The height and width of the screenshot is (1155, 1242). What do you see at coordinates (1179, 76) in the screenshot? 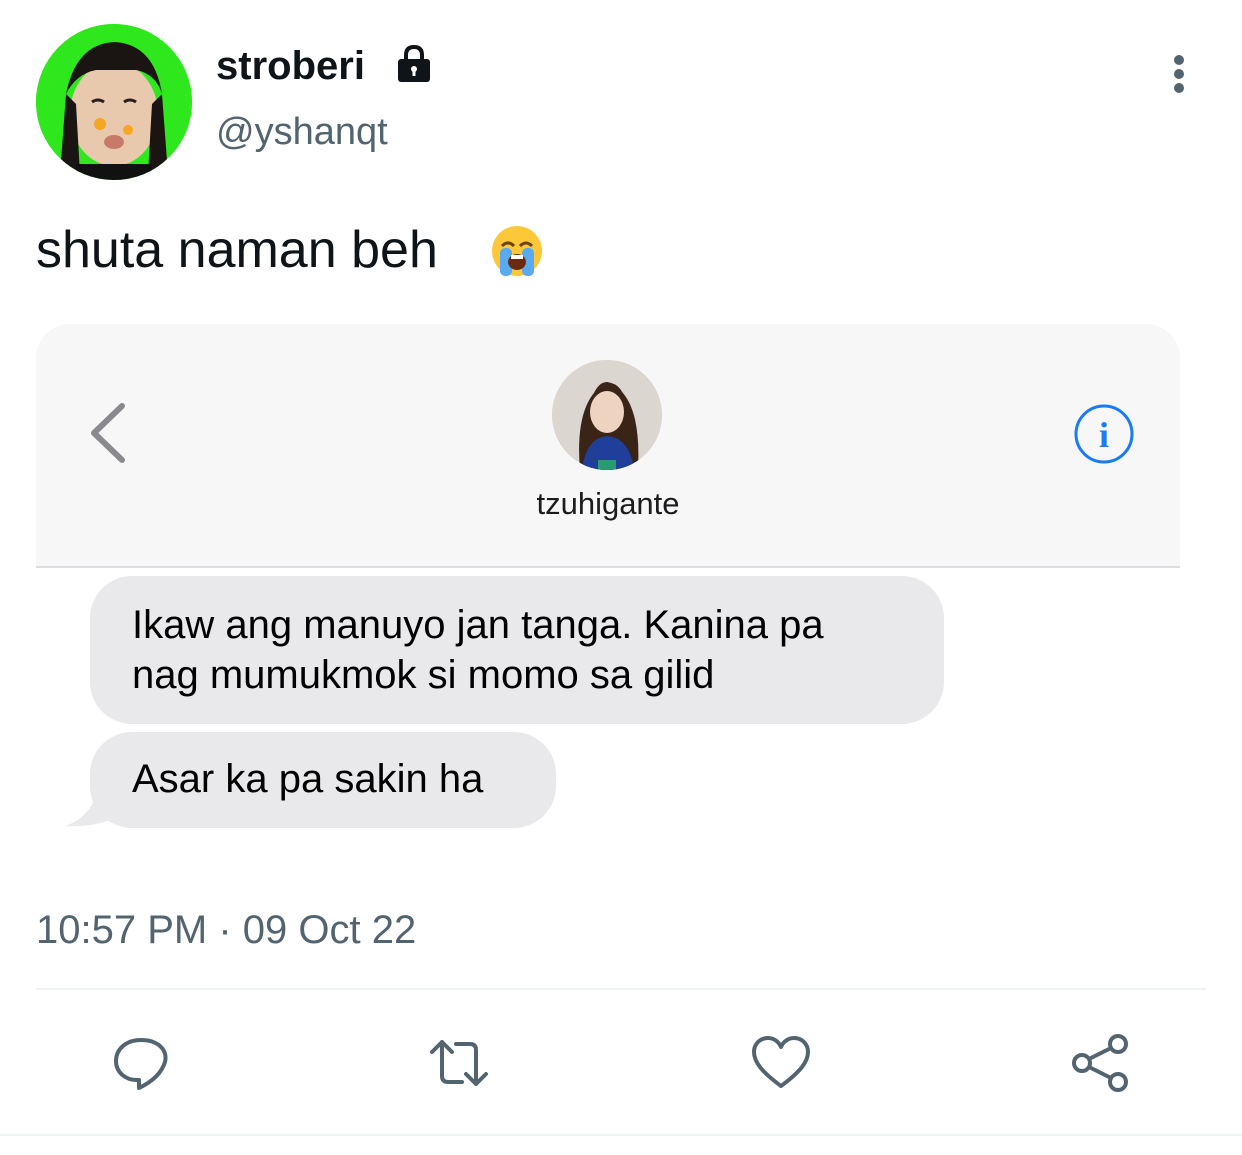
I see `more-options-icon` at bounding box center [1179, 76].